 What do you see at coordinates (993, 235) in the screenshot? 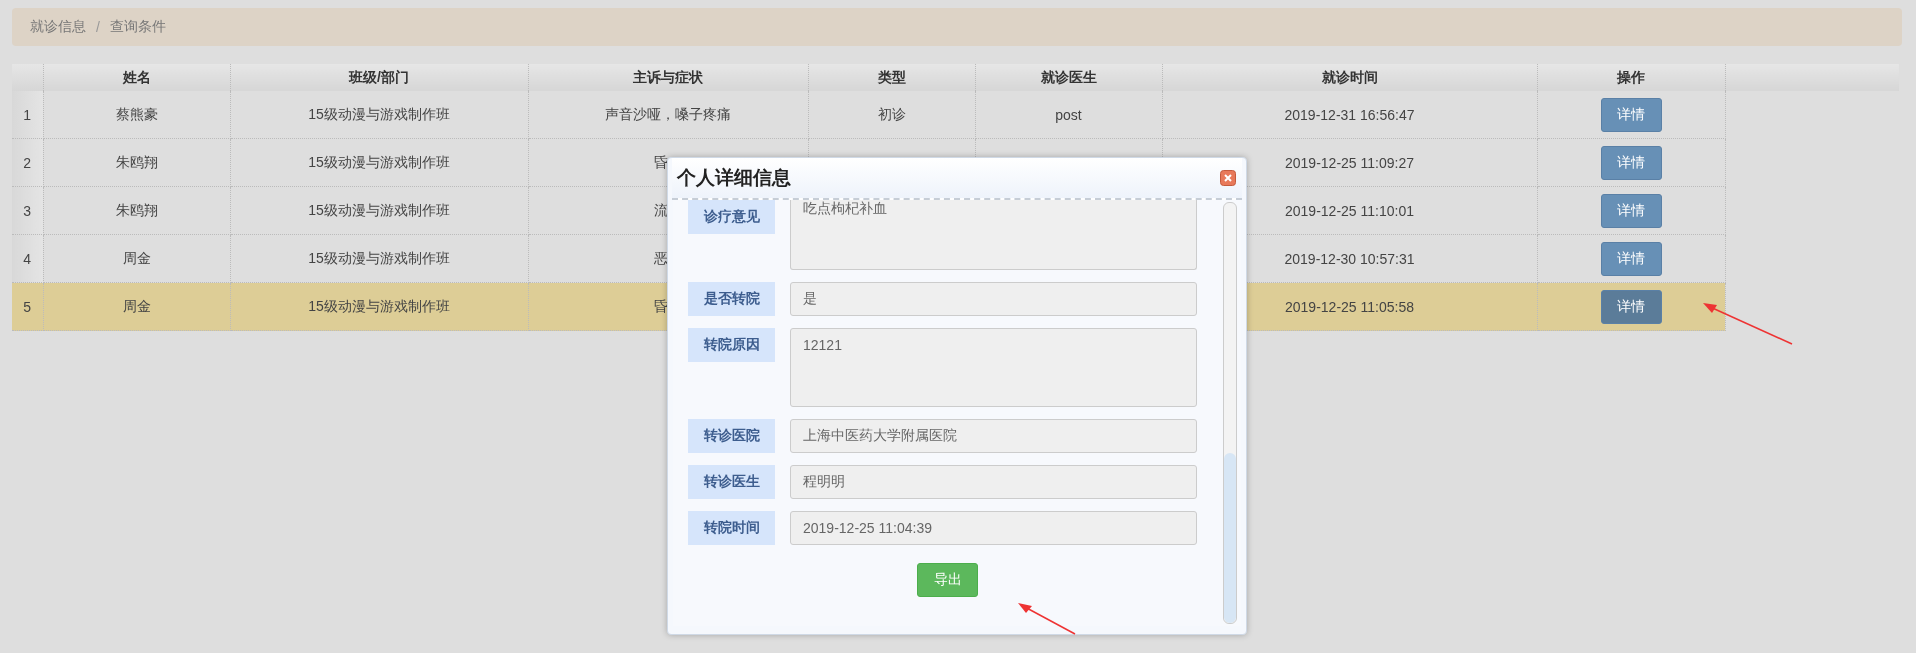
I see `text-area: 吃点枸杞补血` at bounding box center [993, 235].